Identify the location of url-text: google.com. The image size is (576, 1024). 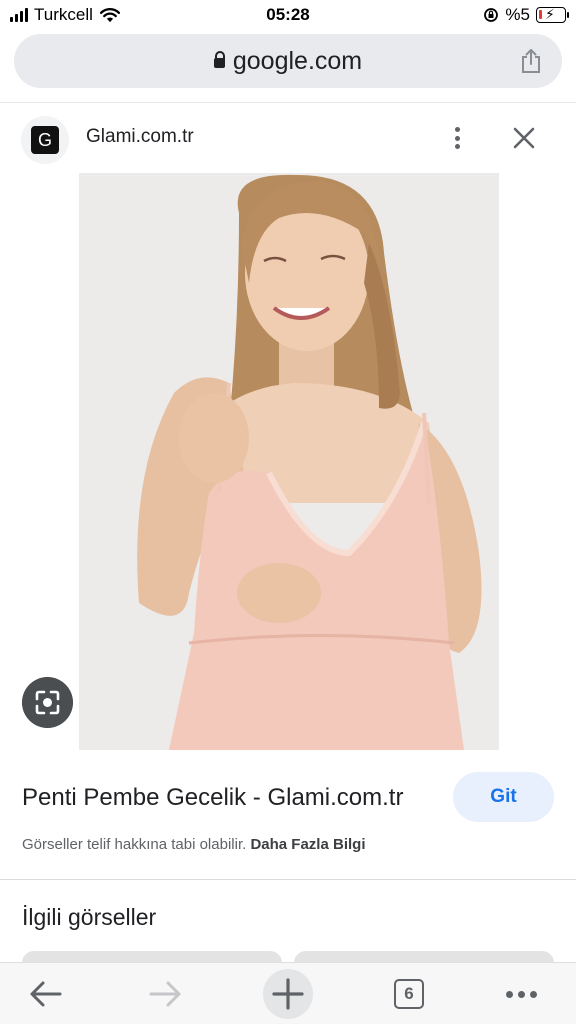
(288, 61).